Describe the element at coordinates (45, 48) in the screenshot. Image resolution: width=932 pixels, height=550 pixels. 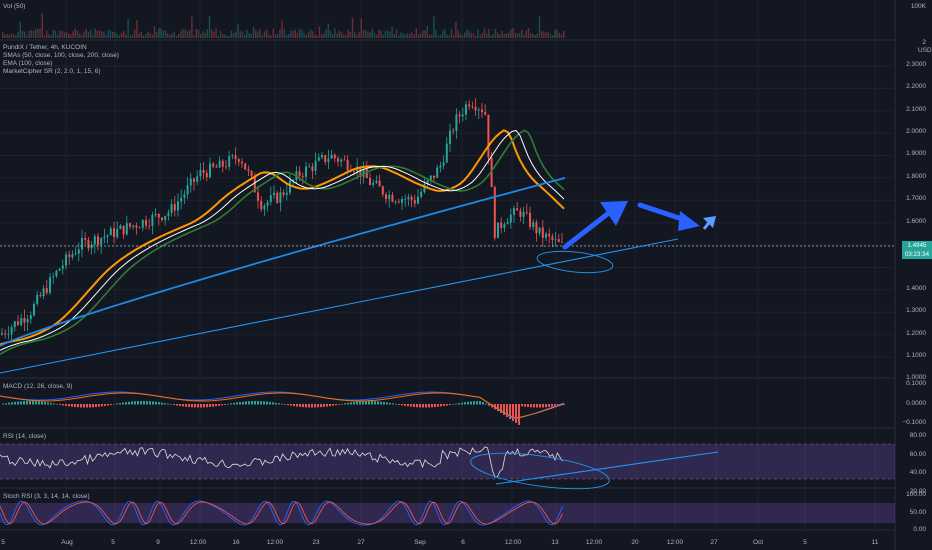
I see `symbol-title: PundiX / Tether, 4h, KUCOIN` at that location.